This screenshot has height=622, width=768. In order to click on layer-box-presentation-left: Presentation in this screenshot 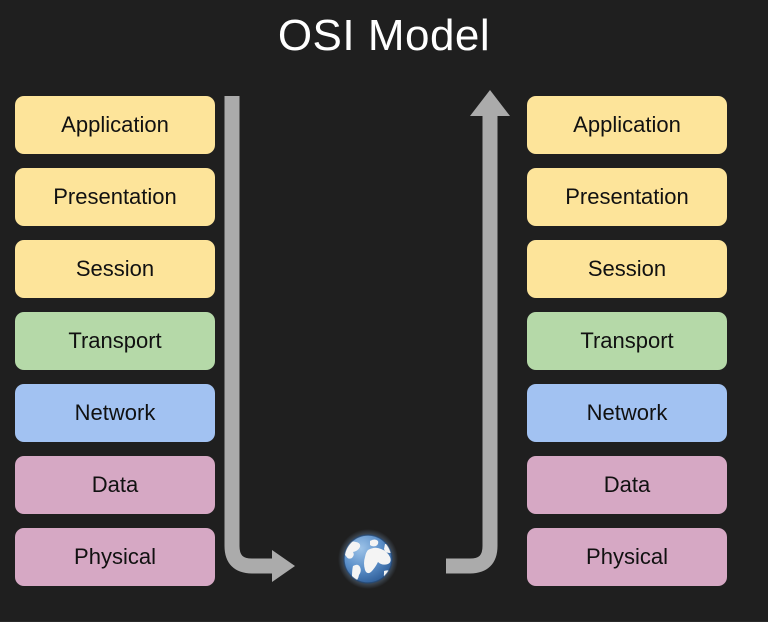, I will do `click(115, 197)`.